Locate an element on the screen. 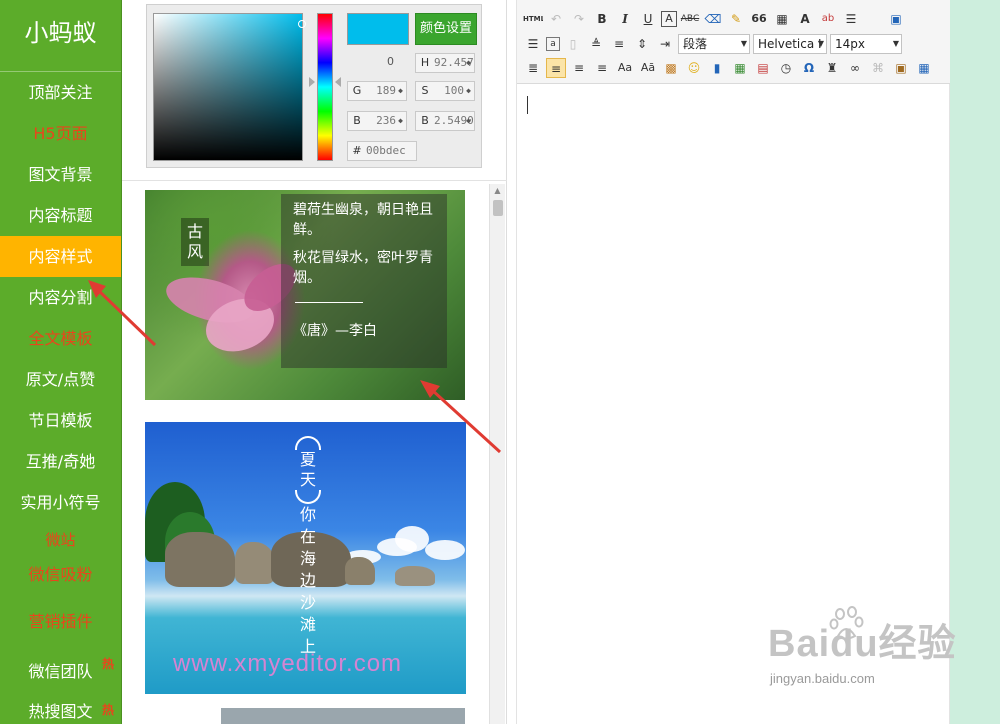 The image size is (1000, 724). nav-item-mutual-push: 互推/奇她 is located at coordinates (60, 461).